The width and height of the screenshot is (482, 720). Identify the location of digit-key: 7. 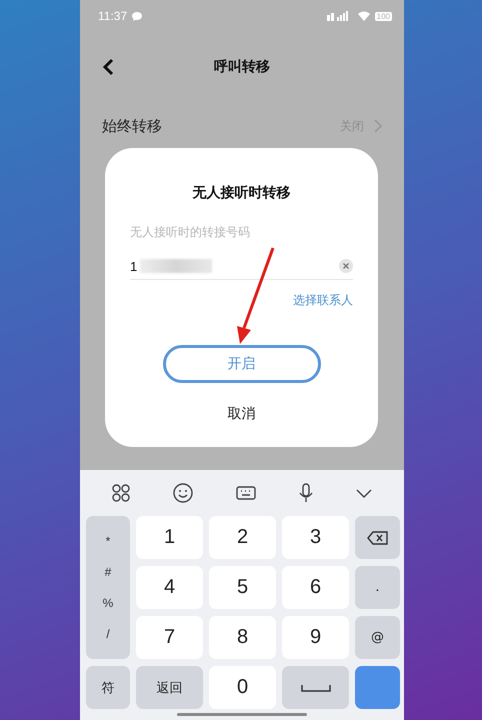
(169, 637).